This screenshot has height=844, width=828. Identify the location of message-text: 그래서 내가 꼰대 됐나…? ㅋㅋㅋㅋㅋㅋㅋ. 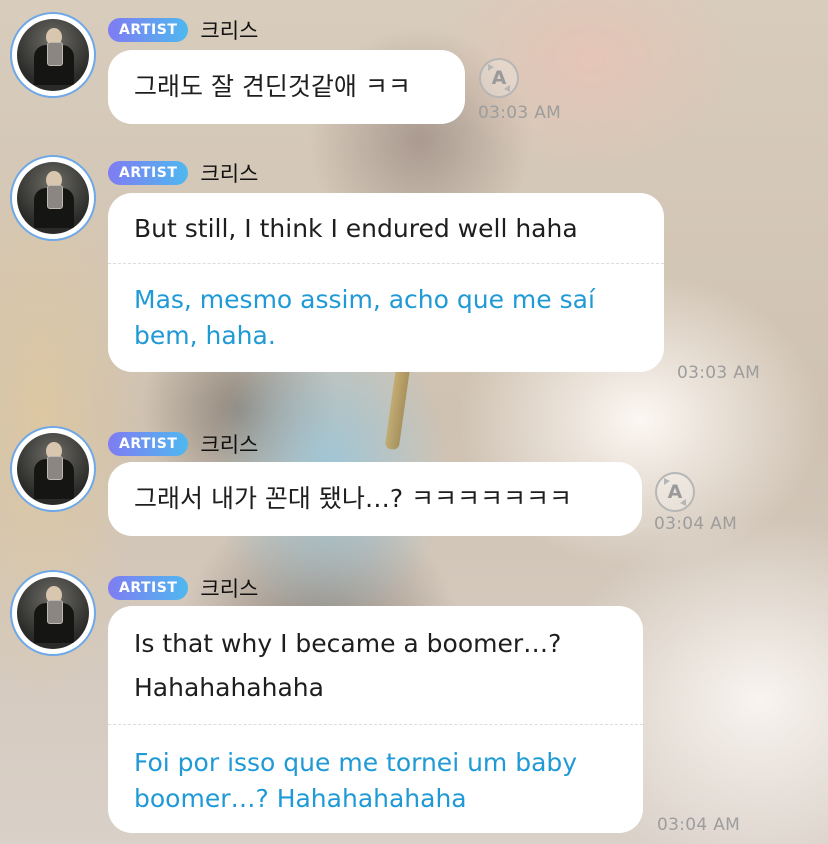
(353, 498).